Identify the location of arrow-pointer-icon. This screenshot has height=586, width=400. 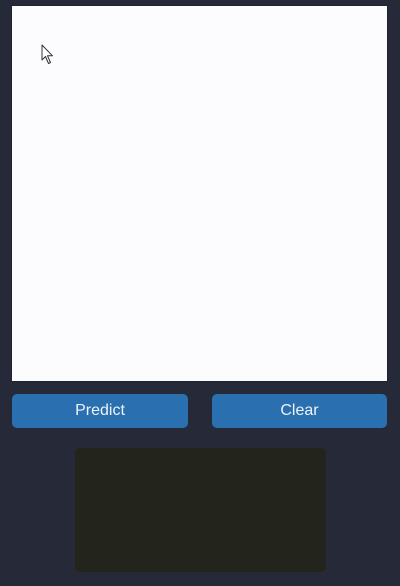
(47, 54).